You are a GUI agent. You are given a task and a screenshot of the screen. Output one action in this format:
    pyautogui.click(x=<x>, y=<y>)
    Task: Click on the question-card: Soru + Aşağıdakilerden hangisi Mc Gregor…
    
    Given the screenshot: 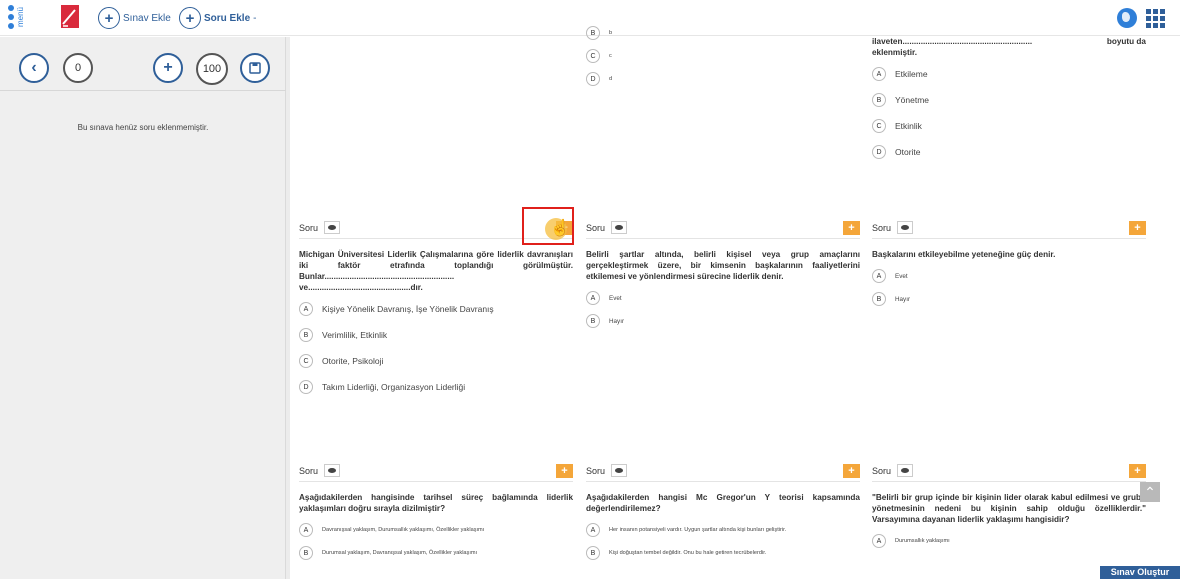 What is the action you would take?
    pyautogui.click(x=723, y=510)
    